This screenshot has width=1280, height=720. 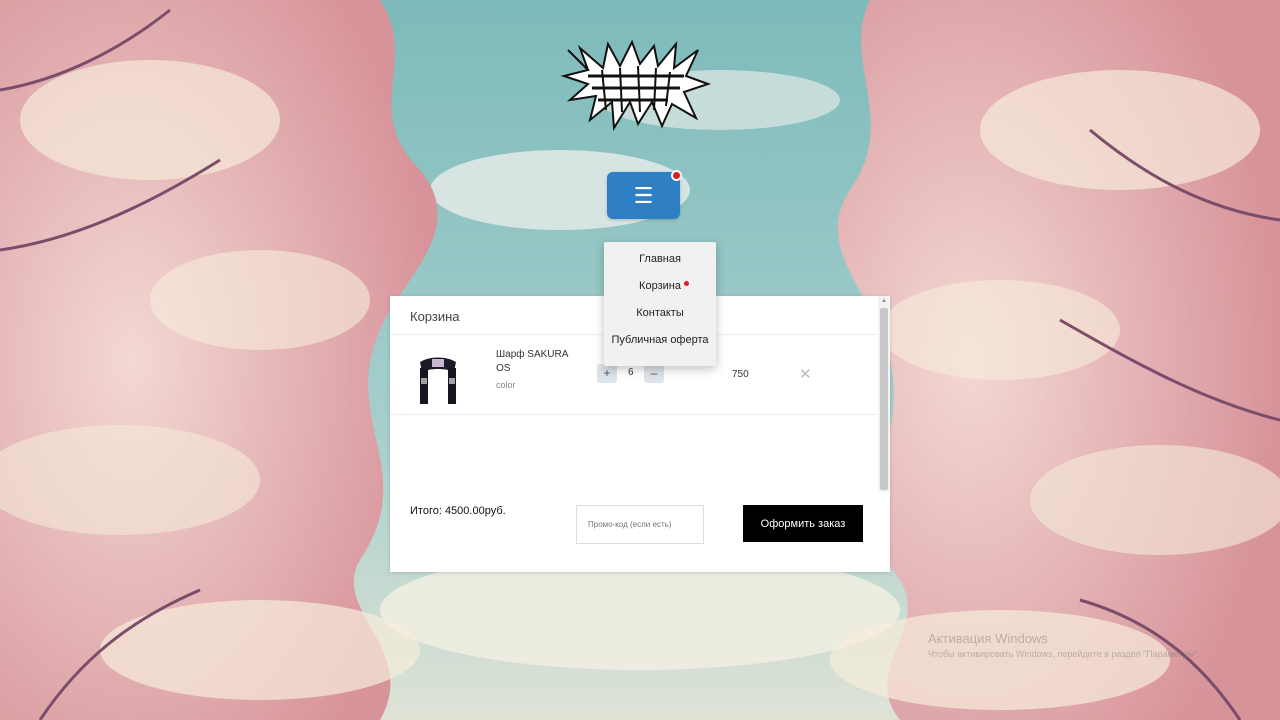 What do you see at coordinates (686, 283) in the screenshot?
I see `cart-notification-dot` at bounding box center [686, 283].